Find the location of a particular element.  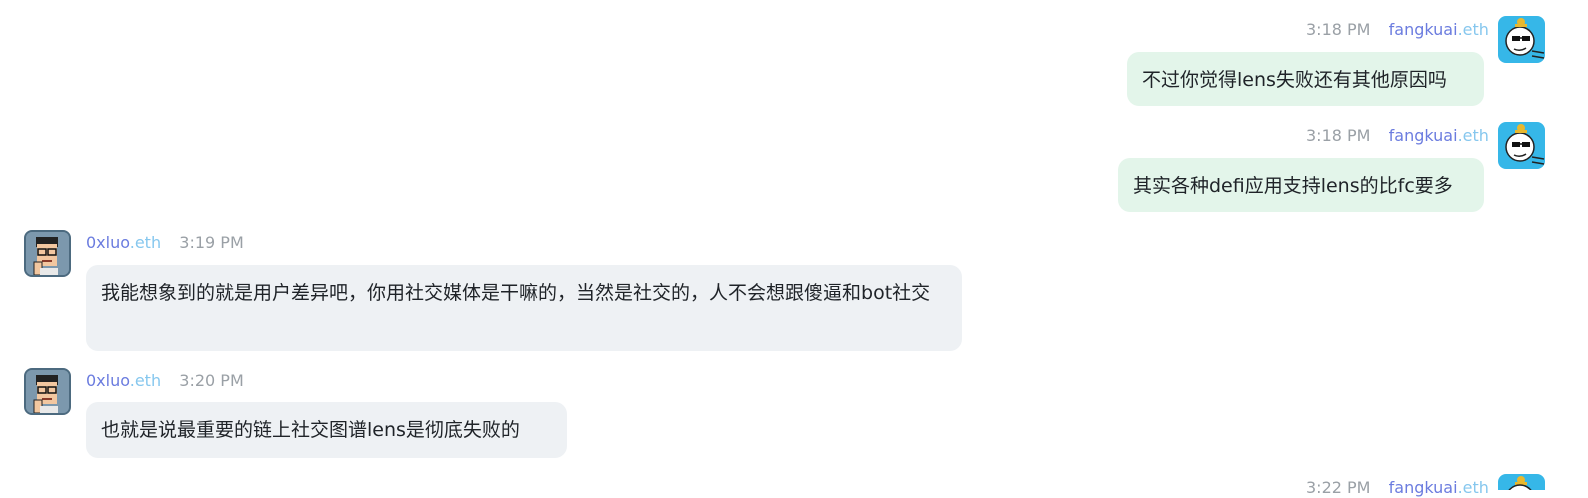

message-time: 3:22 PM is located at coordinates (1338, 487).